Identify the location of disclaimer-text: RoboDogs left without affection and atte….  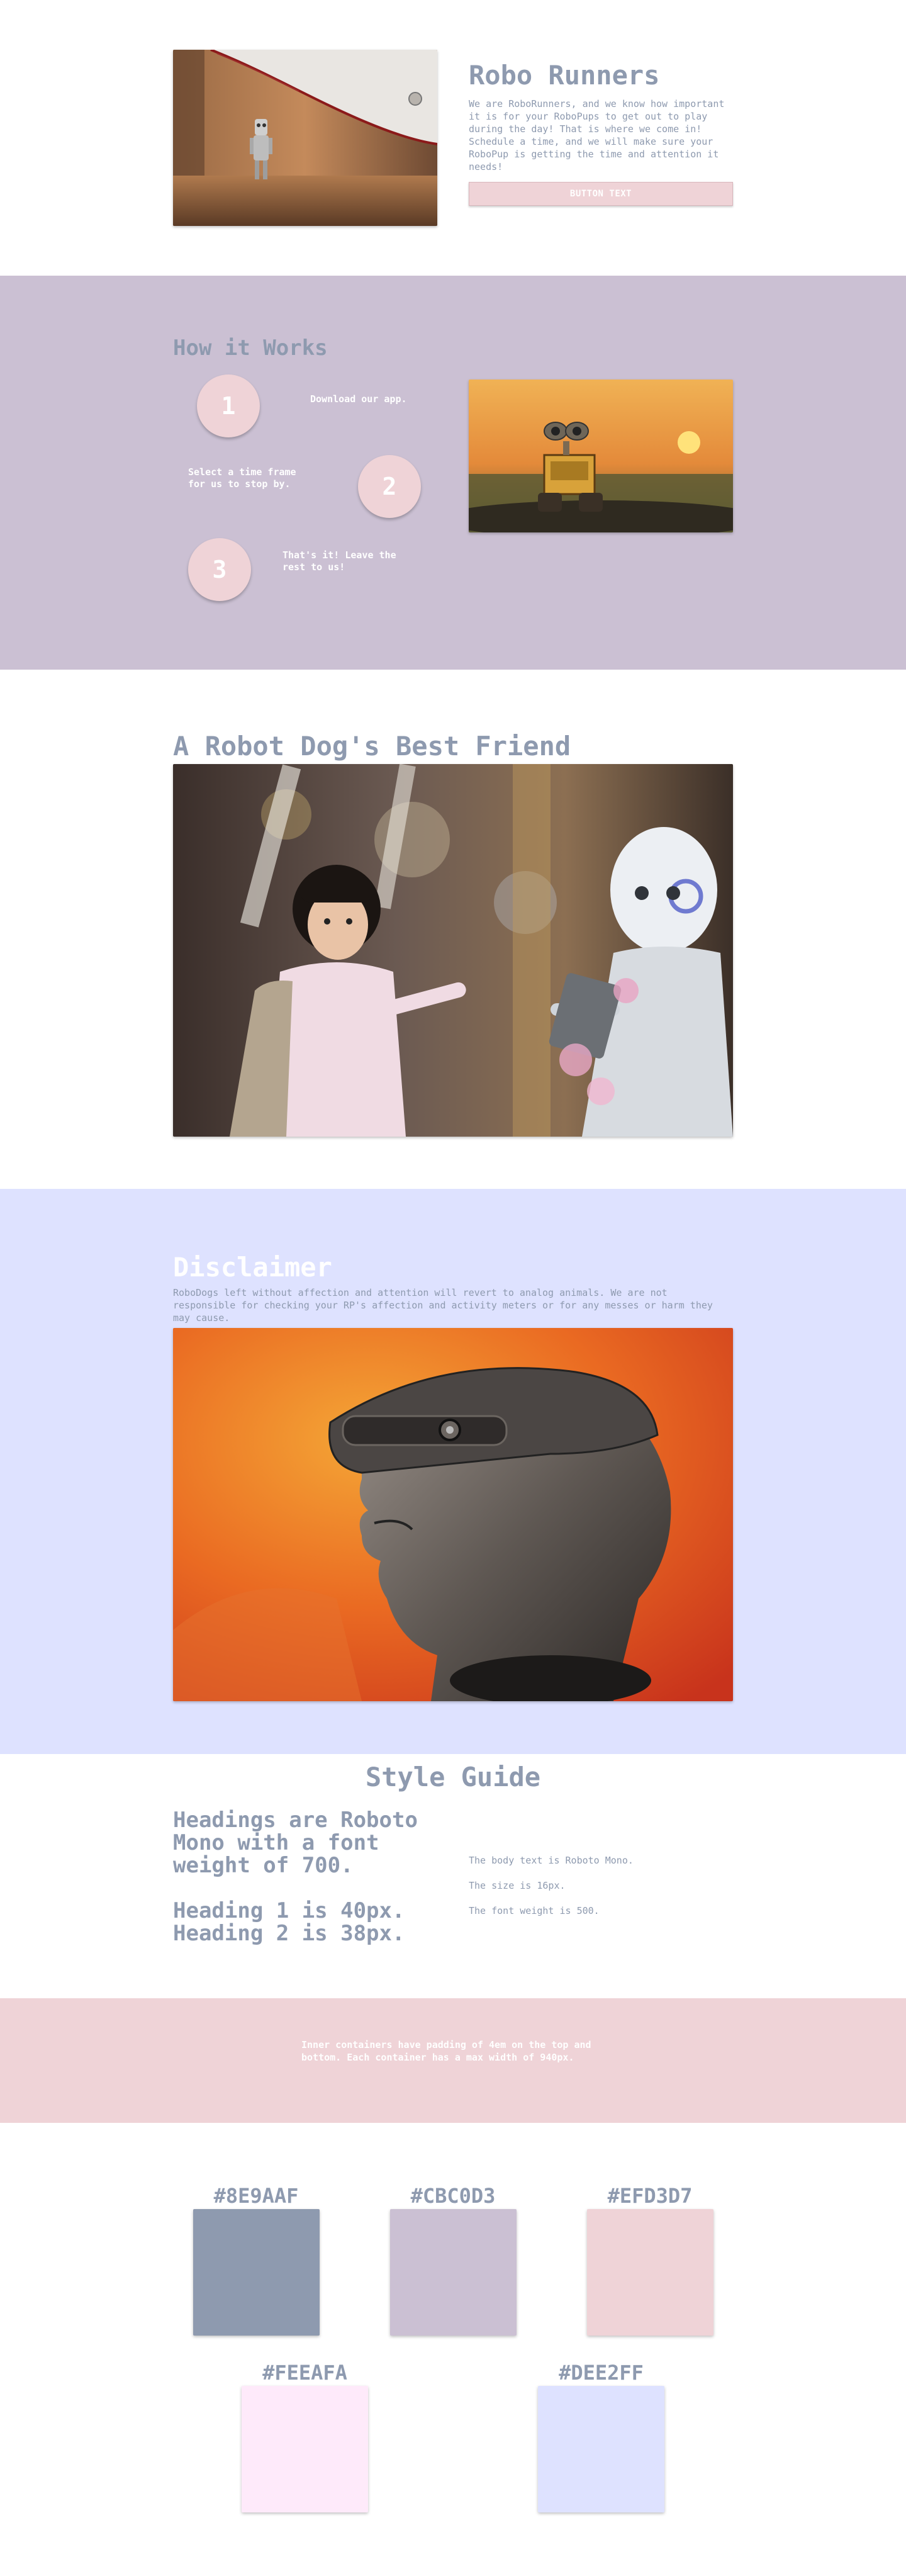
(443, 1305).